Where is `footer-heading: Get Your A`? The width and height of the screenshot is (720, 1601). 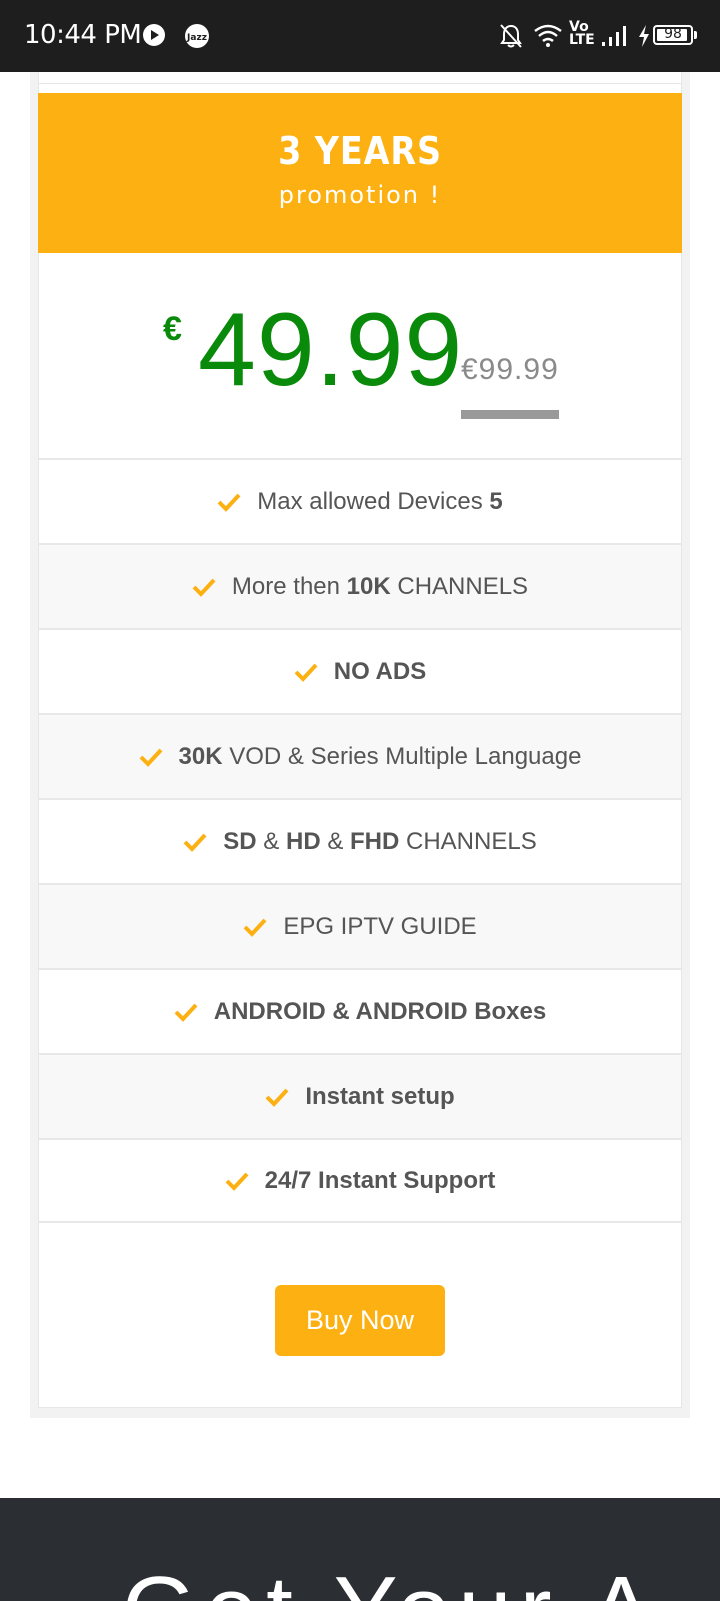 footer-heading: Get Your A is located at coordinates (391, 1578).